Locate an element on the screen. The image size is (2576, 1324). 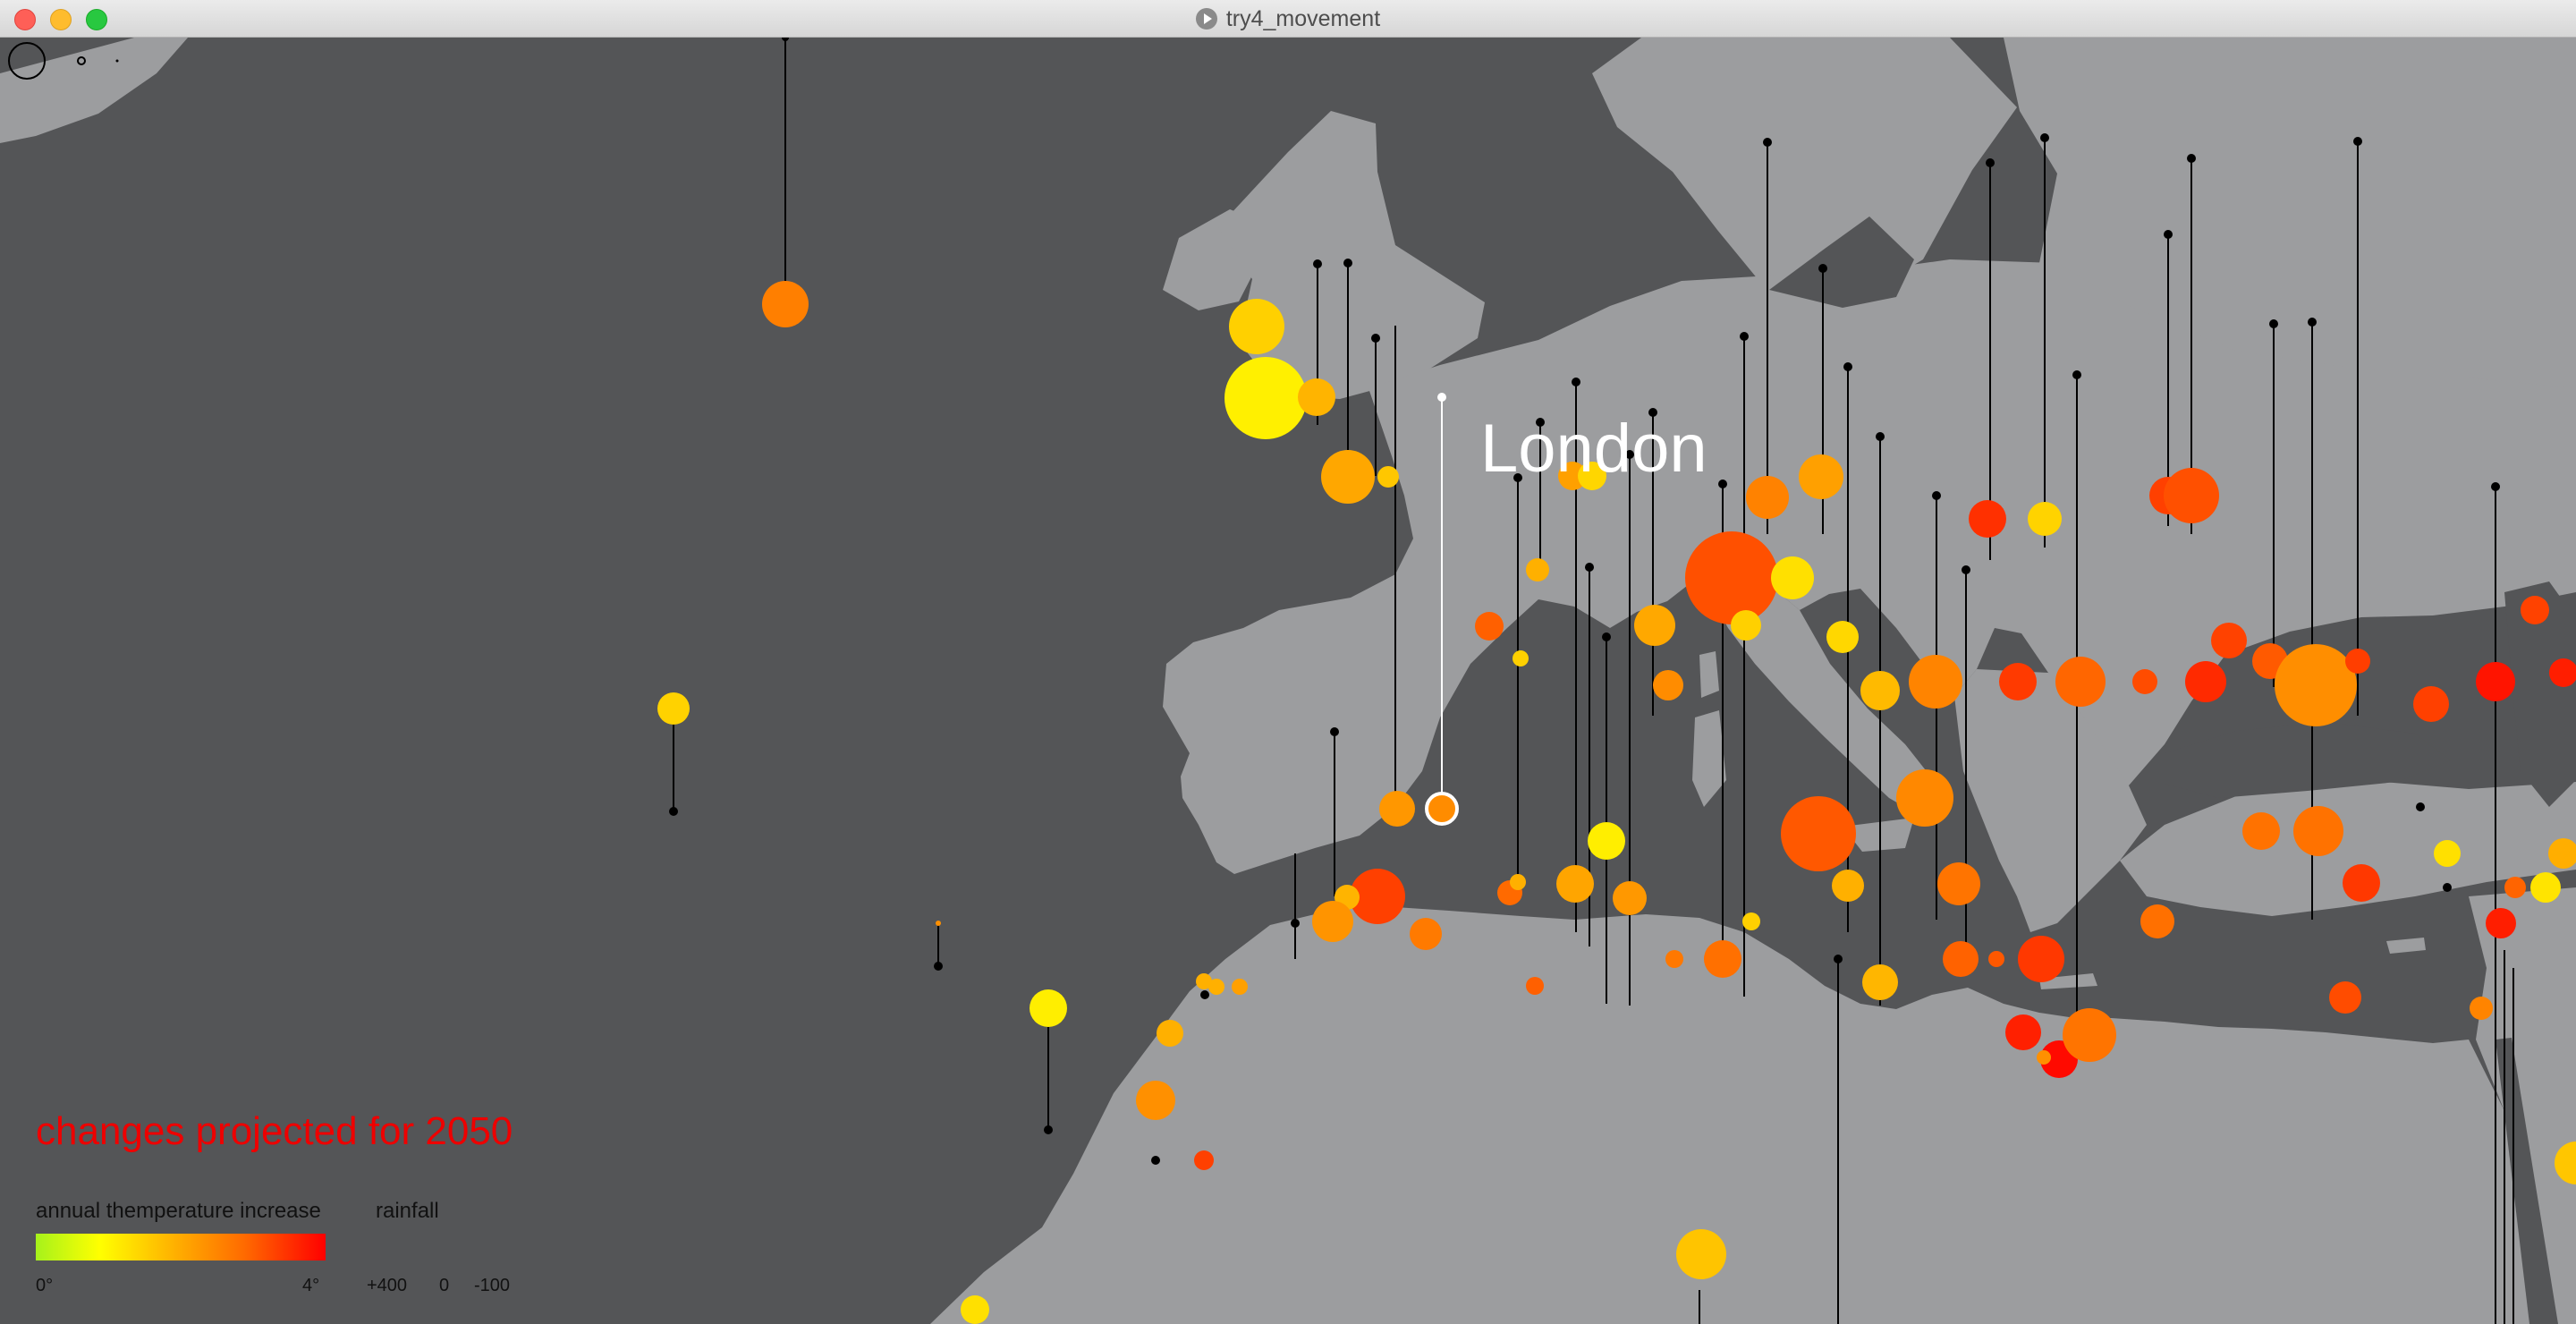
temperature-gradient-bar is located at coordinates (181, 1247).